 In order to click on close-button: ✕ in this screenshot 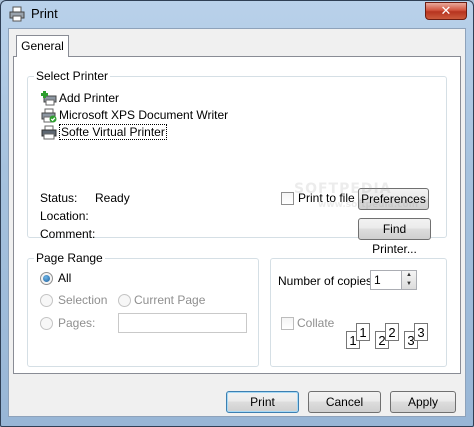, I will do `click(446, 11)`.